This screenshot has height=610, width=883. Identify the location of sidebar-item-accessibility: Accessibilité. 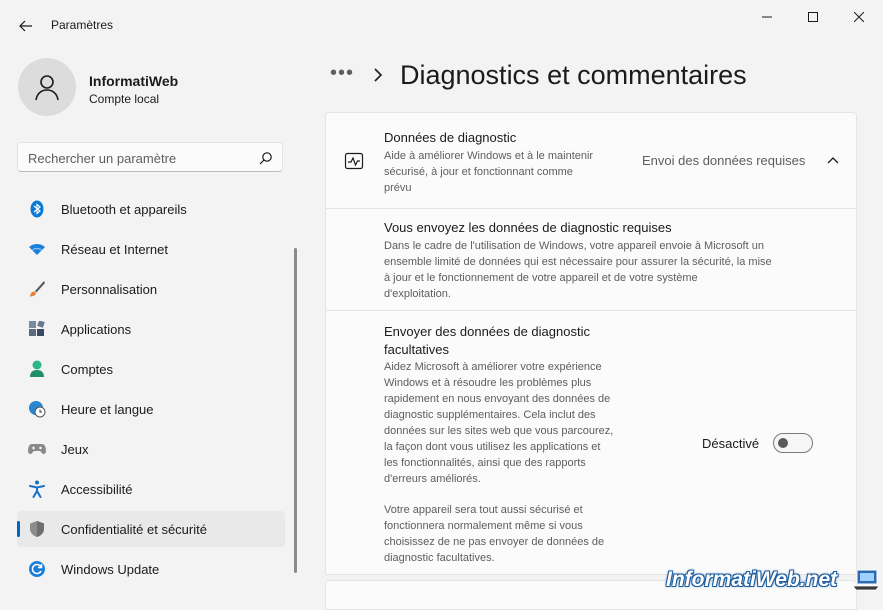
(151, 489).